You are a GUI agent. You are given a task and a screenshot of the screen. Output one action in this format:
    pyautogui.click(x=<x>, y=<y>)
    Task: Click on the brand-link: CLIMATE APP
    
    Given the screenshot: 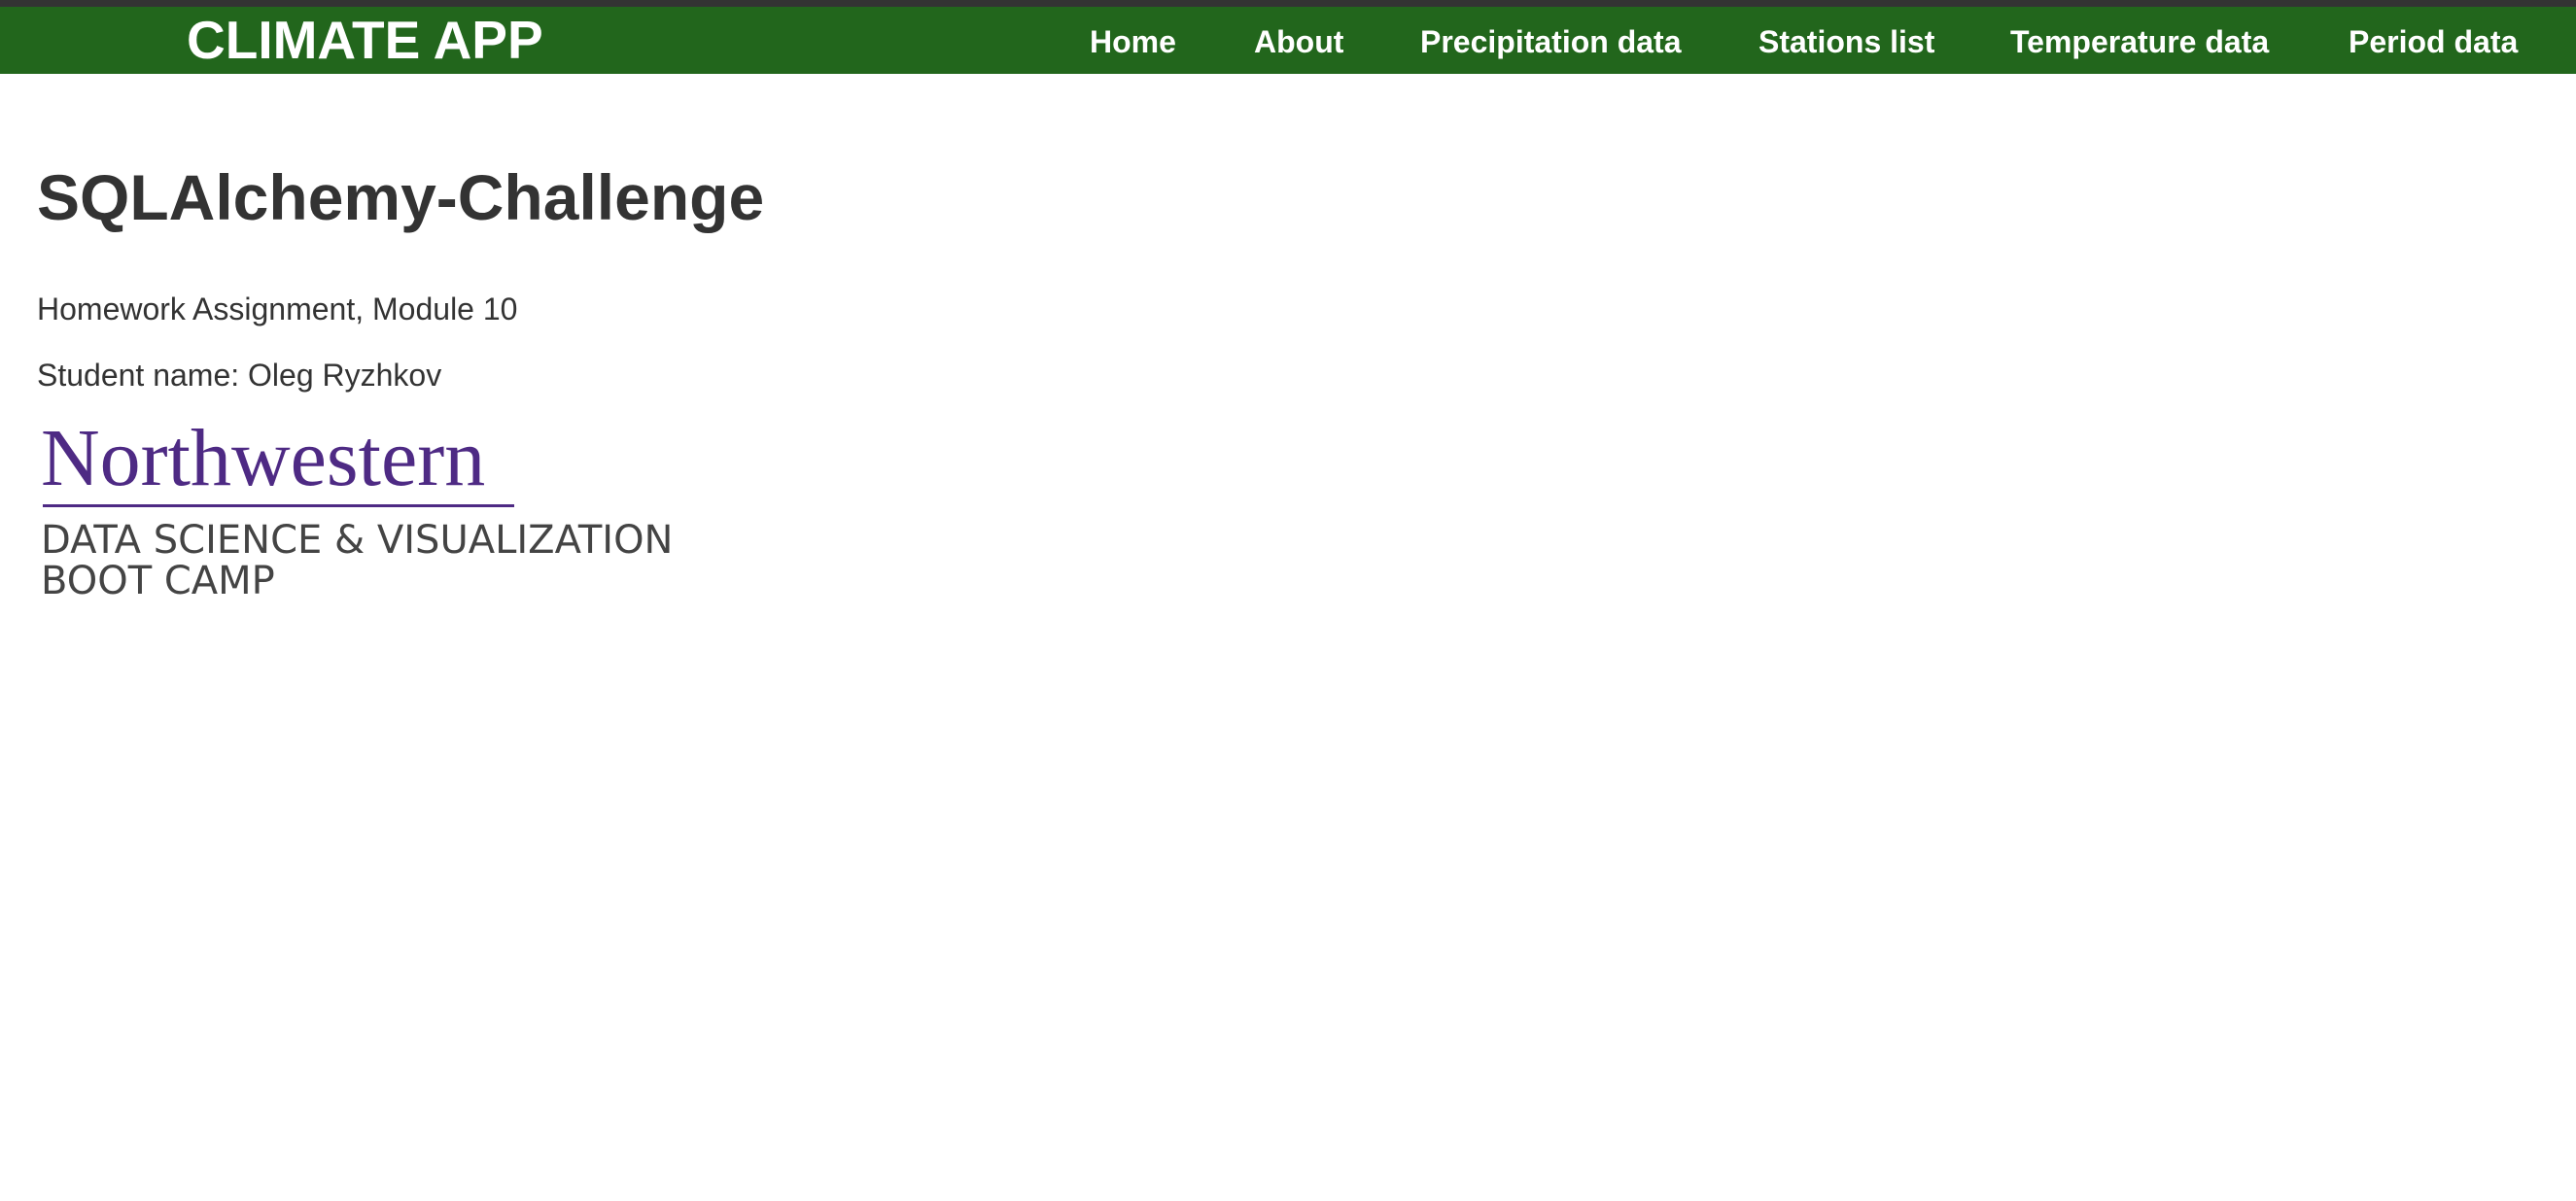 What is the action you would take?
    pyautogui.click(x=365, y=41)
    